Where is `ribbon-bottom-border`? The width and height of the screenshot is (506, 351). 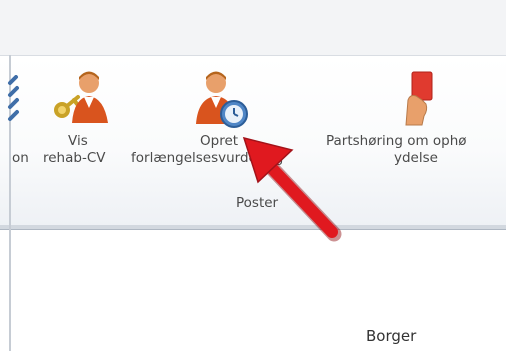
ribbon-bottom-border is located at coordinates (253, 227).